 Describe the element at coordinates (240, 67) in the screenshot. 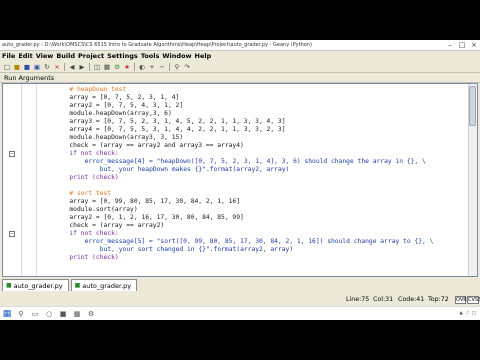

I see `toolbar: □ ■ ■ ▣ ↻ × ◀ ▶ ◫ ▦ ⚙ ★ ◐ + − ⚲ ↷` at that location.